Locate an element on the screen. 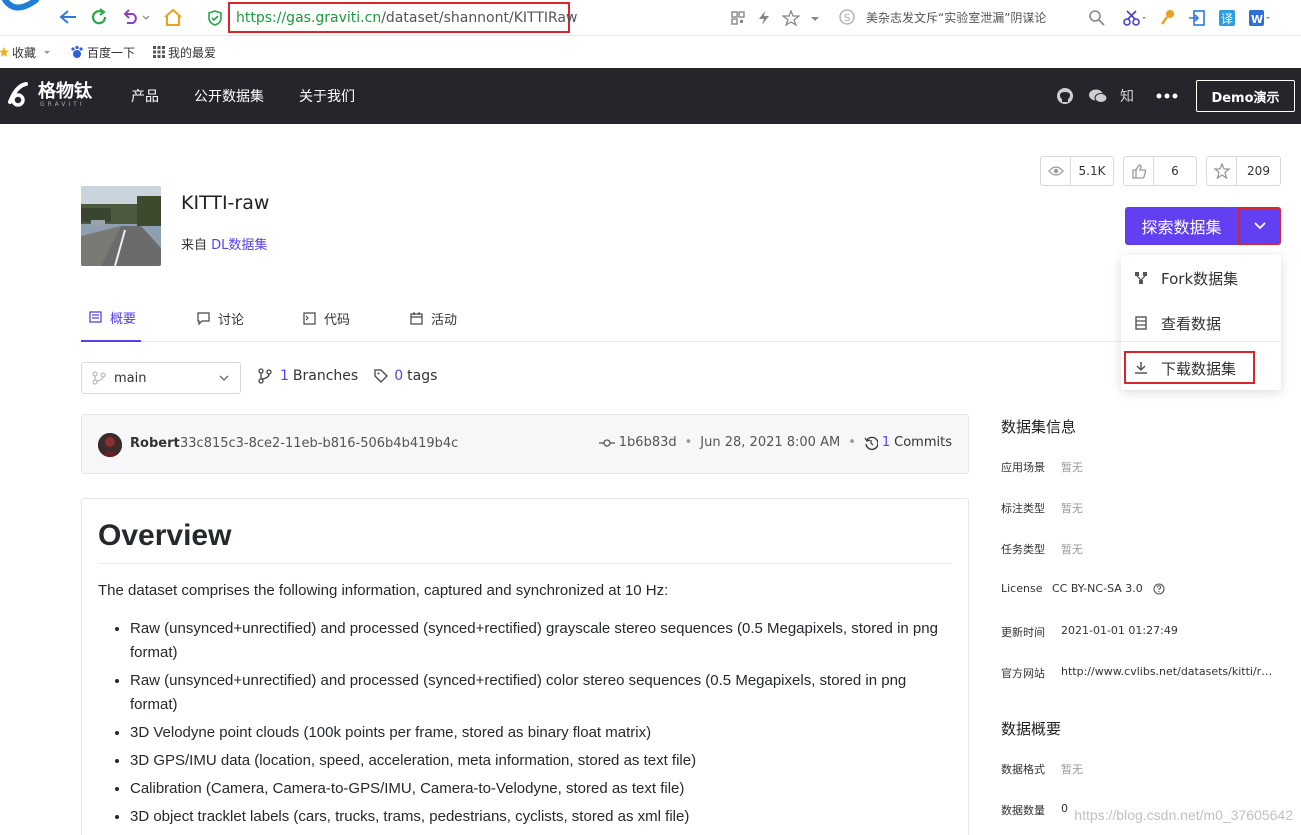  info-label: 应用场景 is located at coordinates (1023, 467).